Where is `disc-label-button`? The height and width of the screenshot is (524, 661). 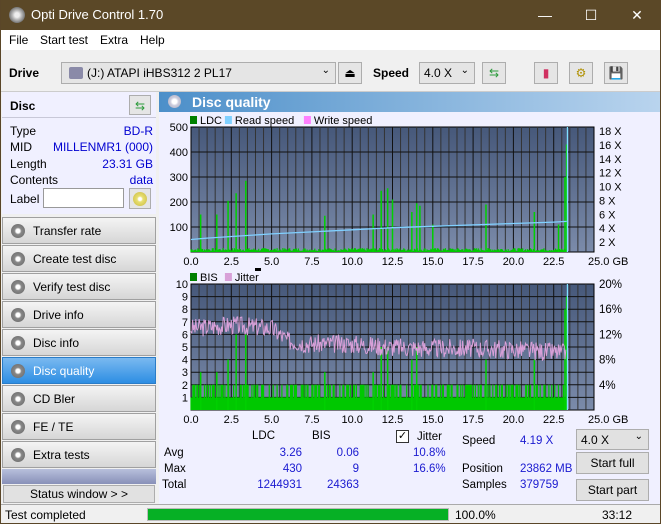
disc-label-button is located at coordinates (140, 198).